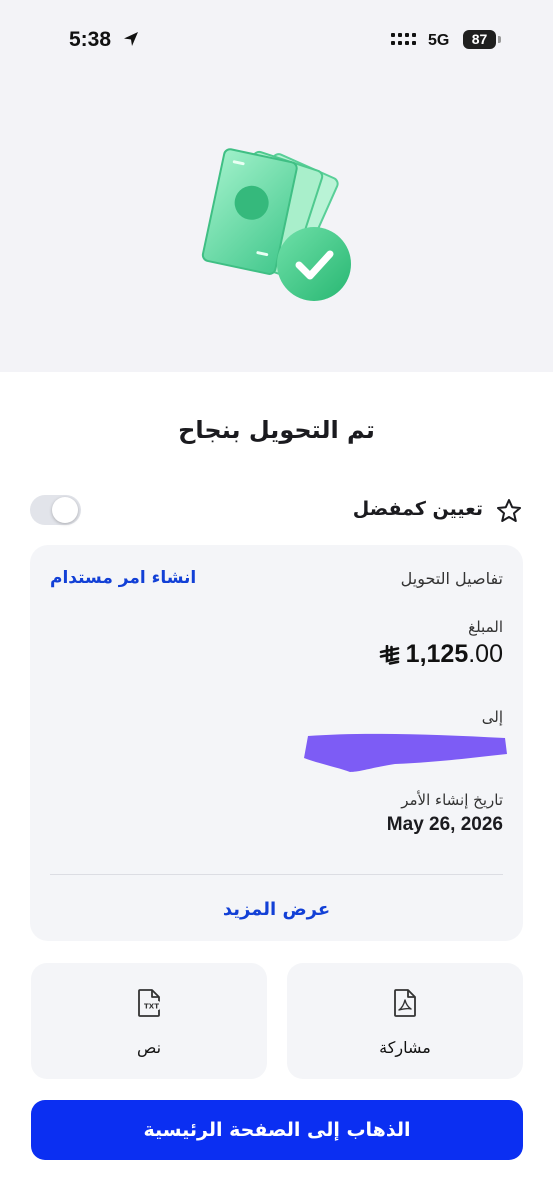 The image size is (553, 1200). Describe the element at coordinates (439, 40) in the screenshot. I see `network-type: 5G` at that location.